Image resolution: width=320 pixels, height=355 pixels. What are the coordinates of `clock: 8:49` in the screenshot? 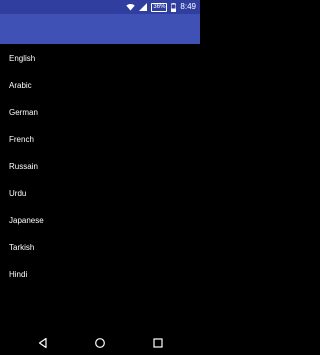 It's located at (188, 6).